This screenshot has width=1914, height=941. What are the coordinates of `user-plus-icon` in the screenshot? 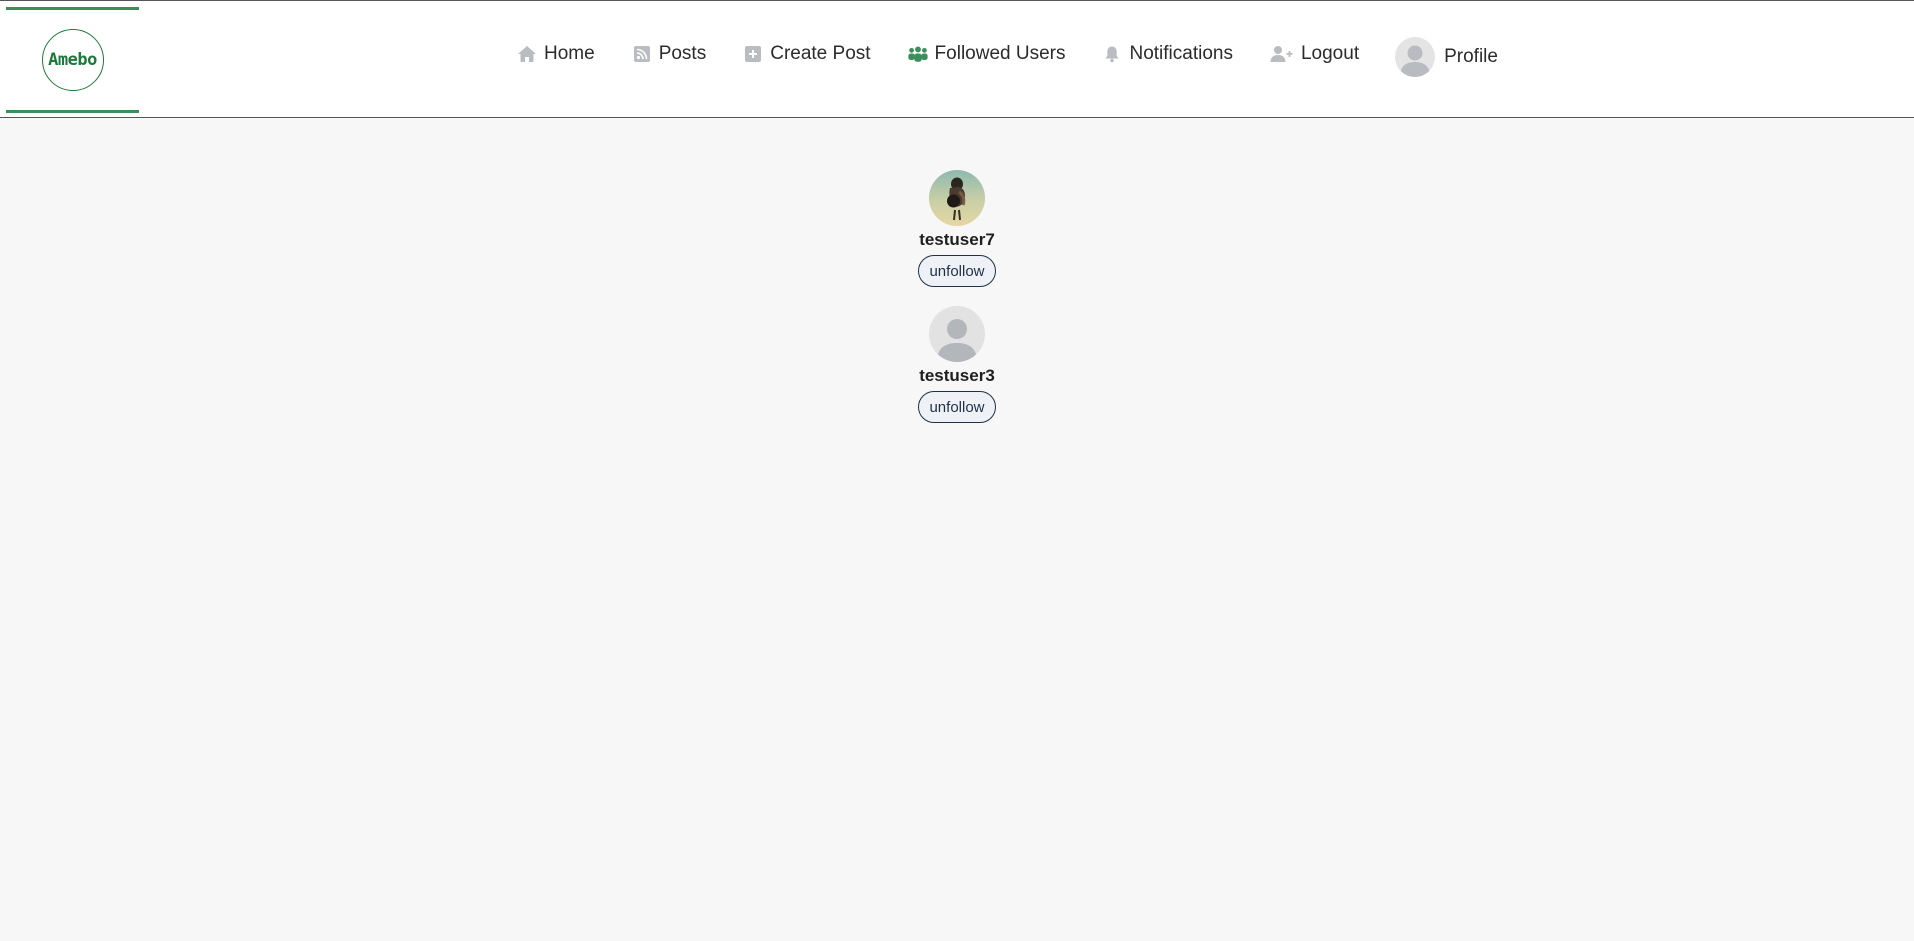 It's located at (1282, 54).